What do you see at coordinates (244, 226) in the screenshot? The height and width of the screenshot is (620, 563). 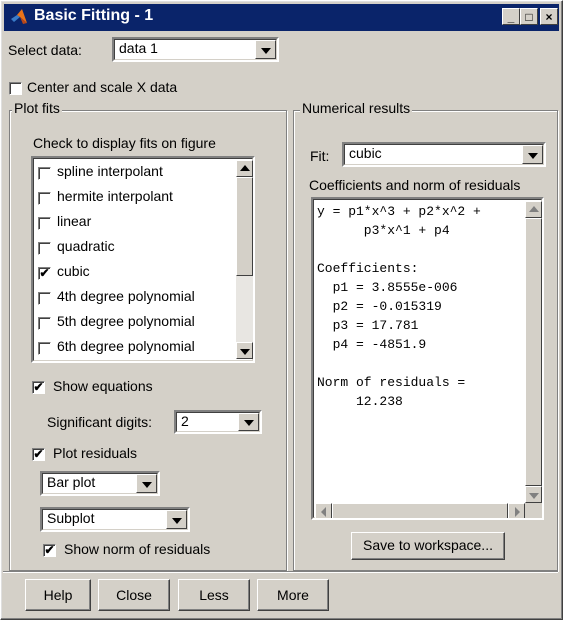 I see `fits-scroll-thumb` at bounding box center [244, 226].